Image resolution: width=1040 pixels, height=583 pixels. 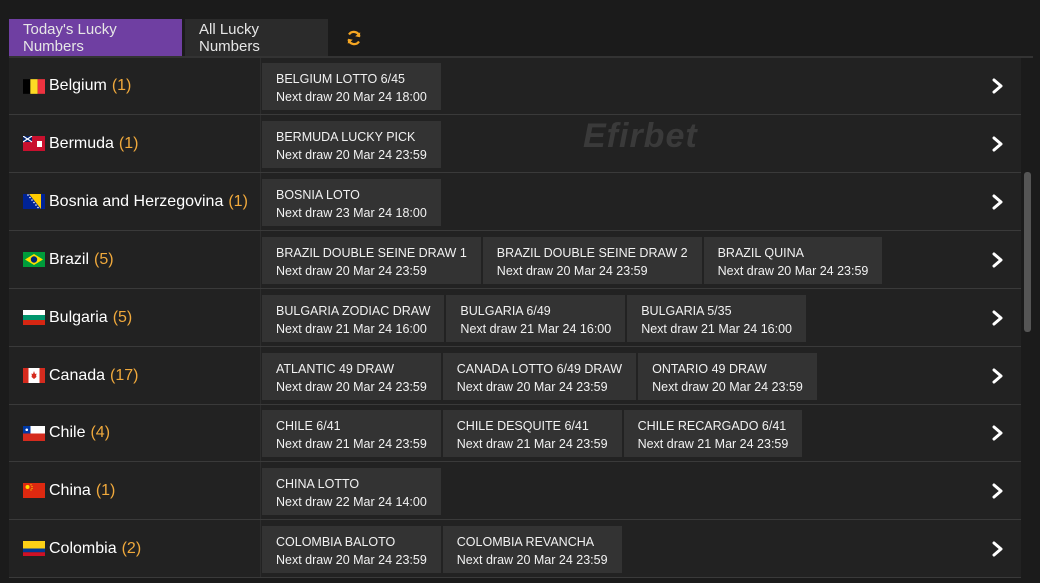 I want to click on country-name: Bermuda, so click(x=81, y=143).